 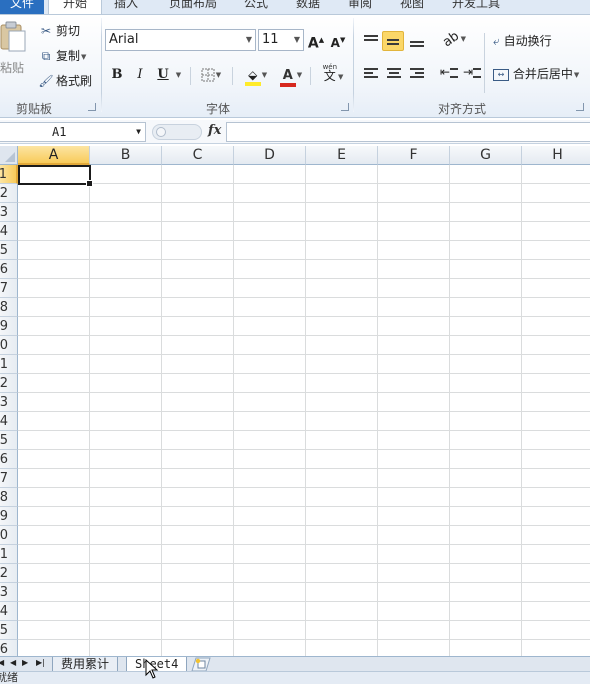 What do you see at coordinates (9, 326) in the screenshot?
I see `row-header: 9` at bounding box center [9, 326].